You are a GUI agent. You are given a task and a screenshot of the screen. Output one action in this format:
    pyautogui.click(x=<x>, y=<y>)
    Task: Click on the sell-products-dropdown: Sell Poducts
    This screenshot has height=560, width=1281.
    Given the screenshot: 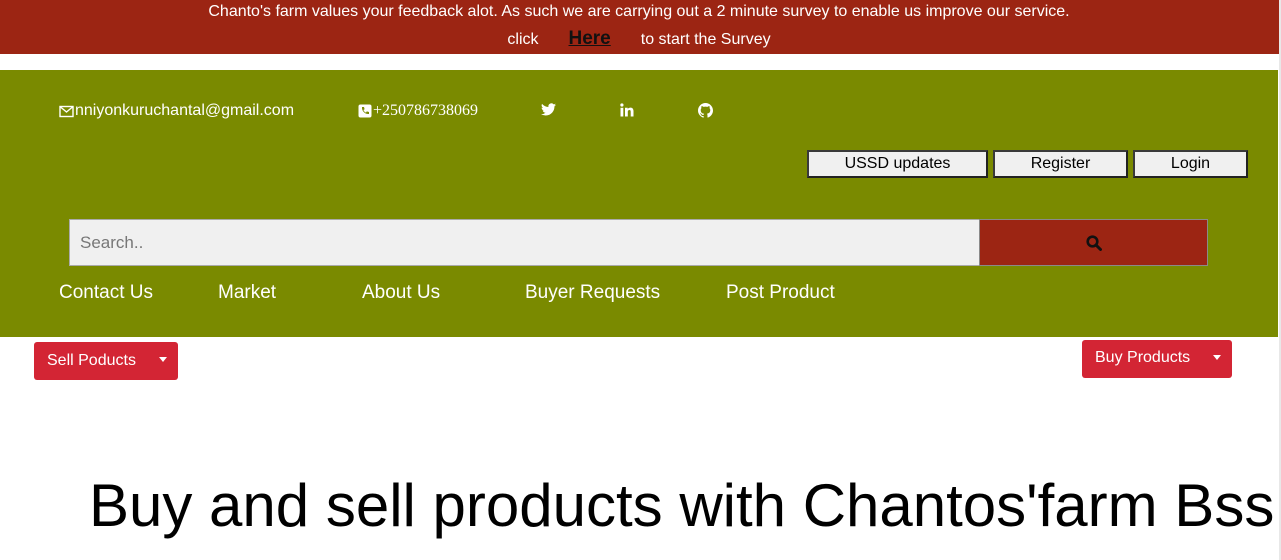 What is the action you would take?
    pyautogui.click(x=106, y=361)
    